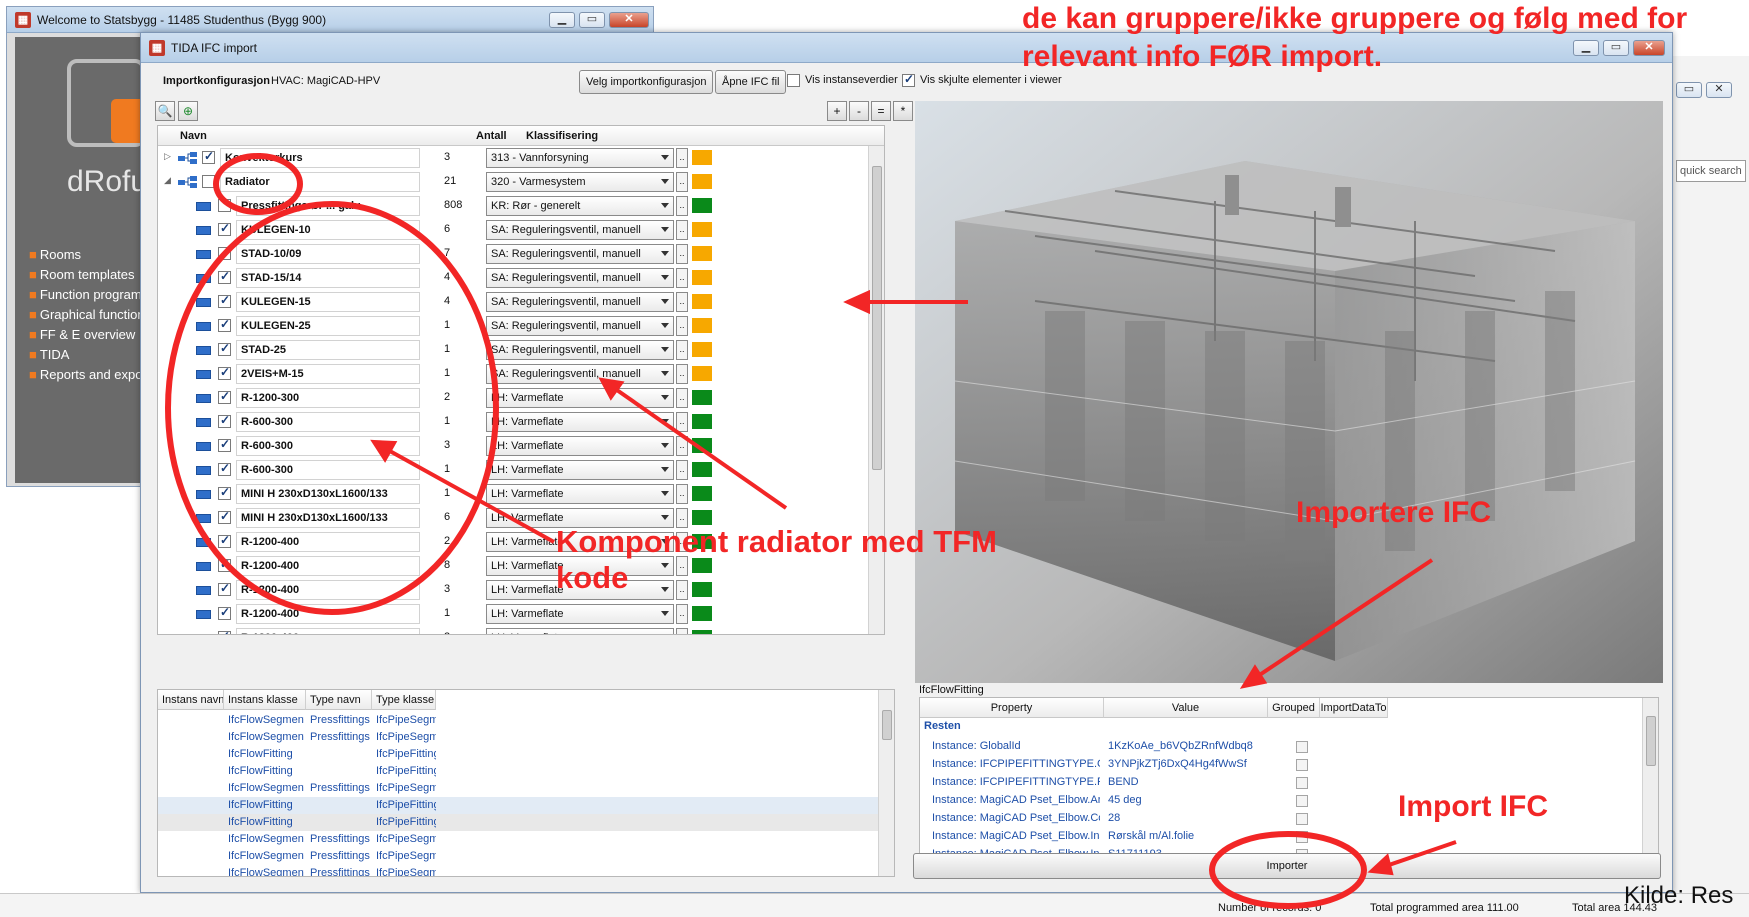 Image resolution: width=1749 pixels, height=917 pixels. I want to click on row-name: KULEGEN-15, so click(328, 302).